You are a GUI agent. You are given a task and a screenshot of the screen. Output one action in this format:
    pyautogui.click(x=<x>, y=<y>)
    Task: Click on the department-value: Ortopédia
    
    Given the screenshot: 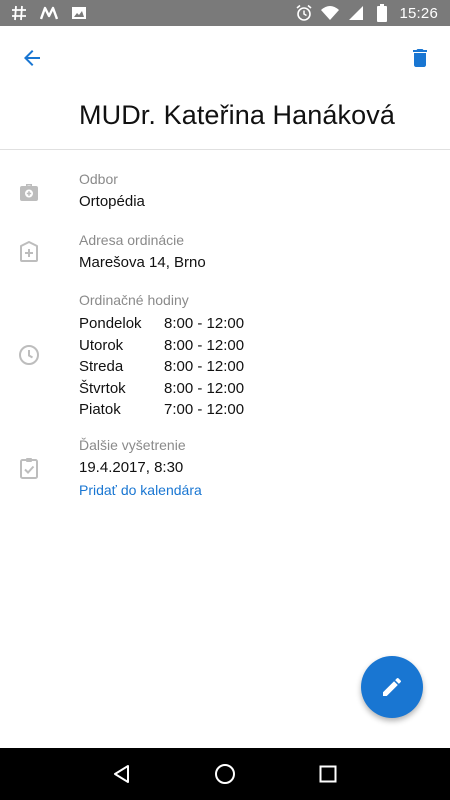 What is the action you would take?
    pyautogui.click(x=112, y=201)
    